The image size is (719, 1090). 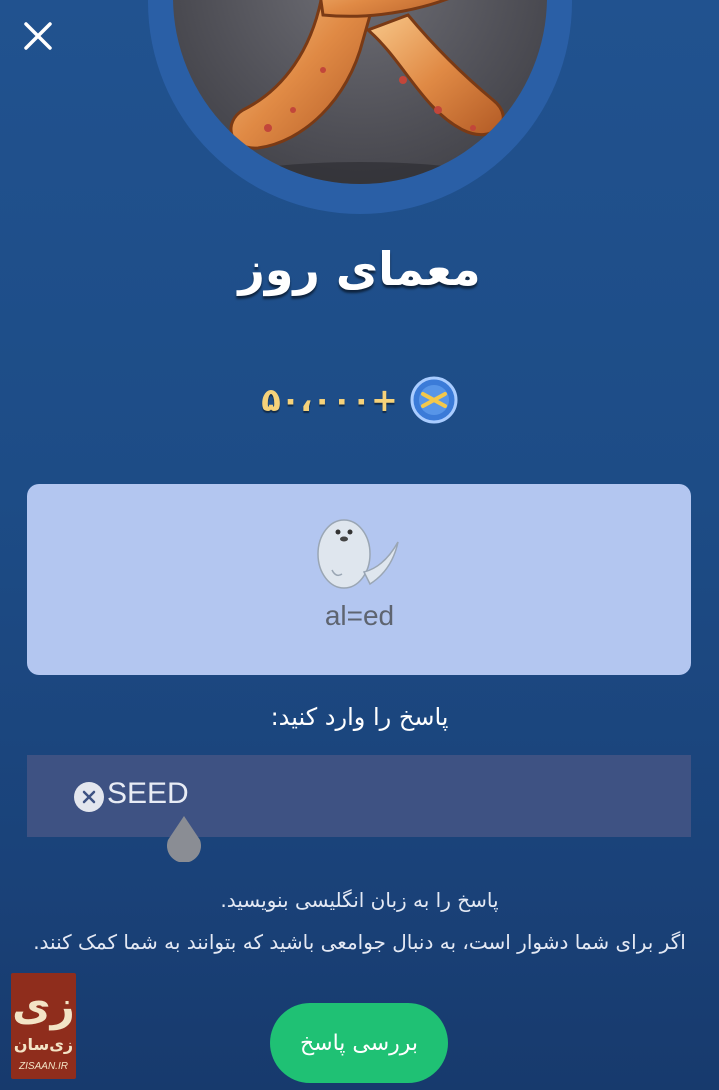 I want to click on close-button, so click(x=38, y=36).